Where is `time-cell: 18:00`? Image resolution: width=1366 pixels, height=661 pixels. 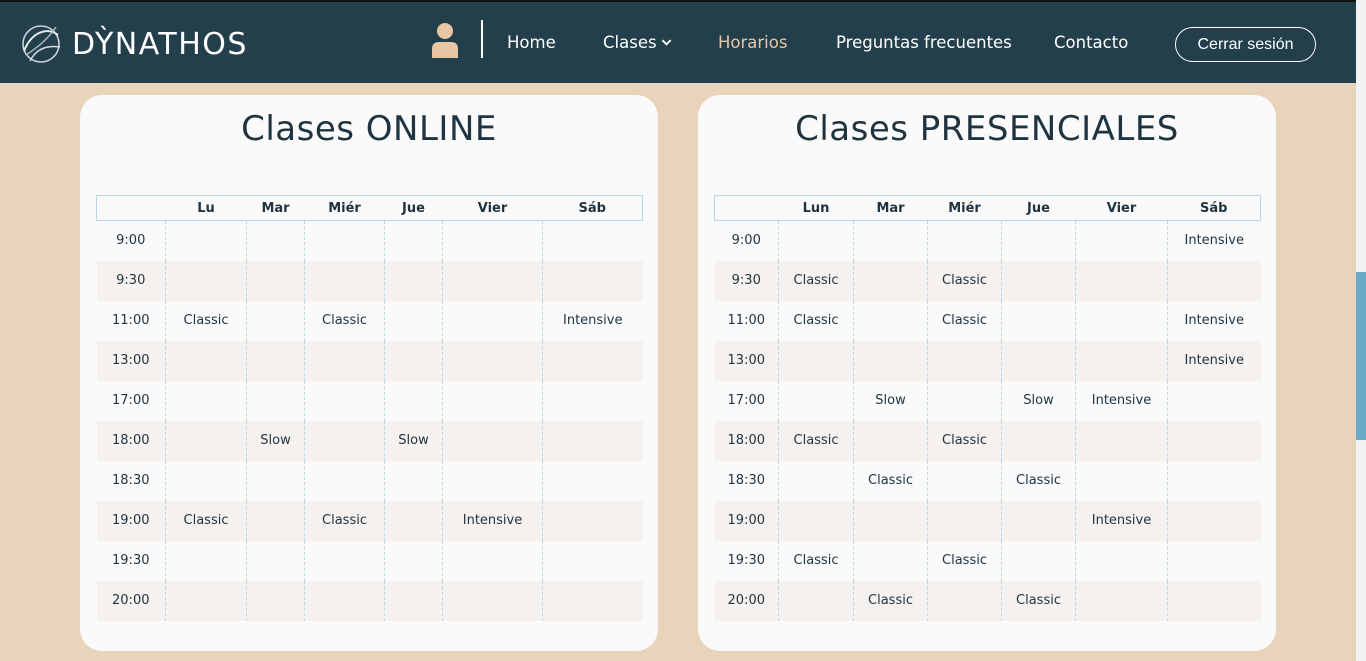
time-cell: 18:00 is located at coordinates (746, 440).